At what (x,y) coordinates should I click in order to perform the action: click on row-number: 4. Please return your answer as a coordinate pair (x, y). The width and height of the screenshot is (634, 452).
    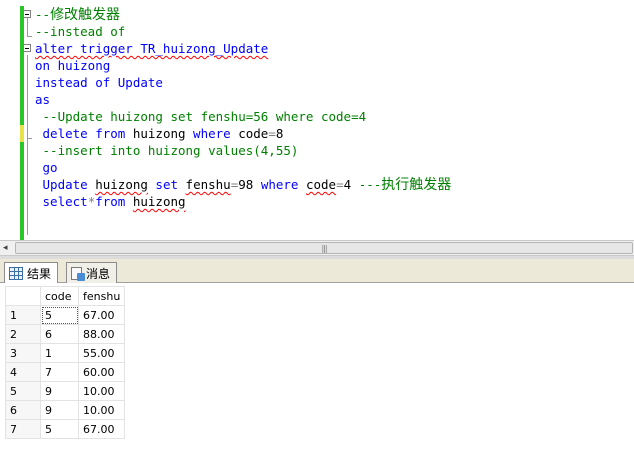
    Looking at the image, I should click on (23, 372).